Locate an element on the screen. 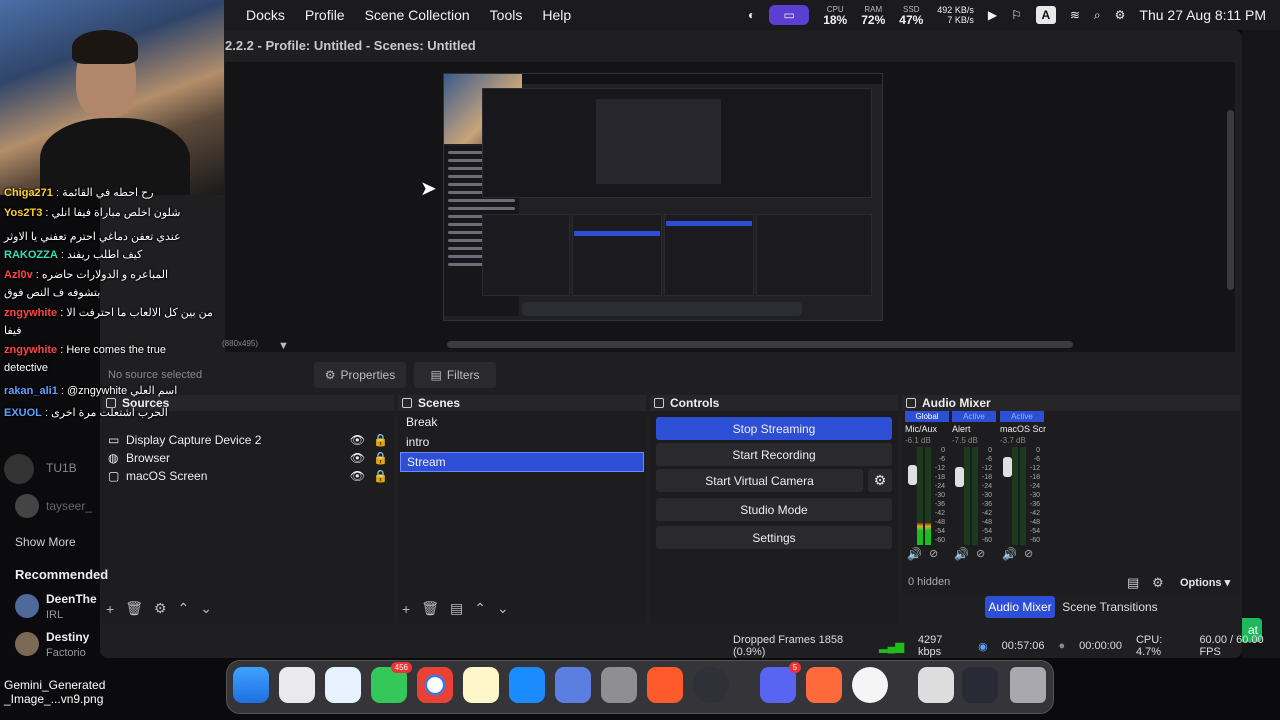 The width and height of the screenshot is (1280, 720). chat-username: Chiga271 is located at coordinates (28, 193).